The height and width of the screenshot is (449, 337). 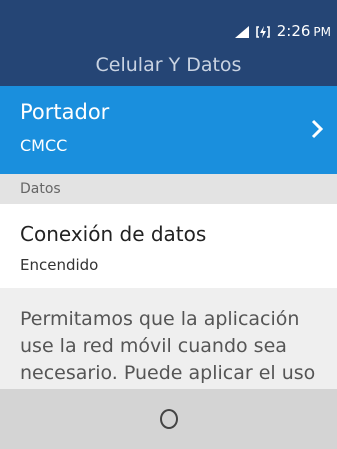 I want to click on status-ampm: PM, so click(x=322, y=32).